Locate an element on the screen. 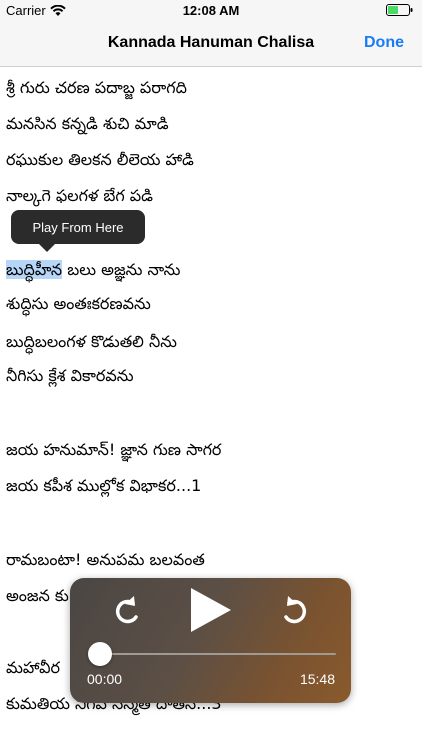 Image resolution: width=422 pixels, height=750 pixels. lyric-line: జయ హనుమాన్! జ్ఞాన గుణ సాగర is located at coordinates (114, 449).